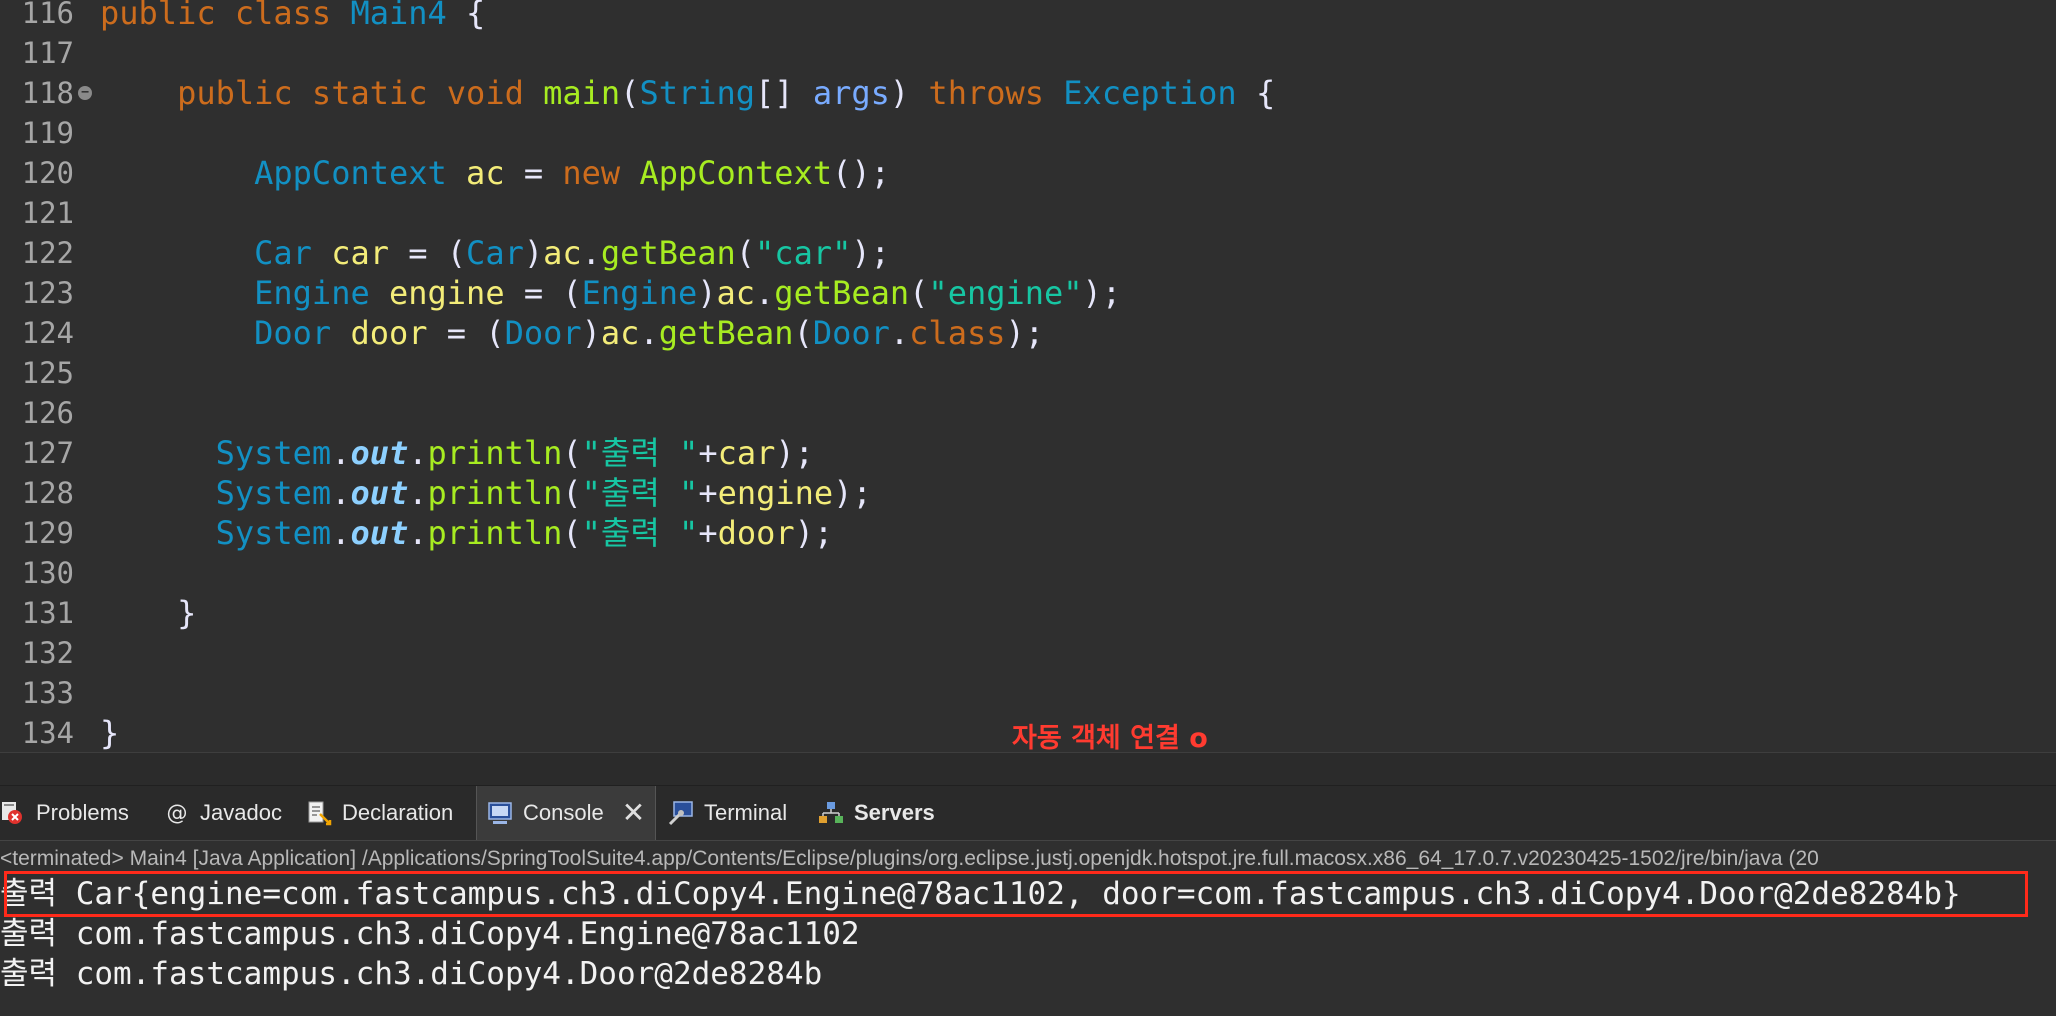  Describe the element at coordinates (876, 813) in the screenshot. I see `tab-servers: Servers` at that location.